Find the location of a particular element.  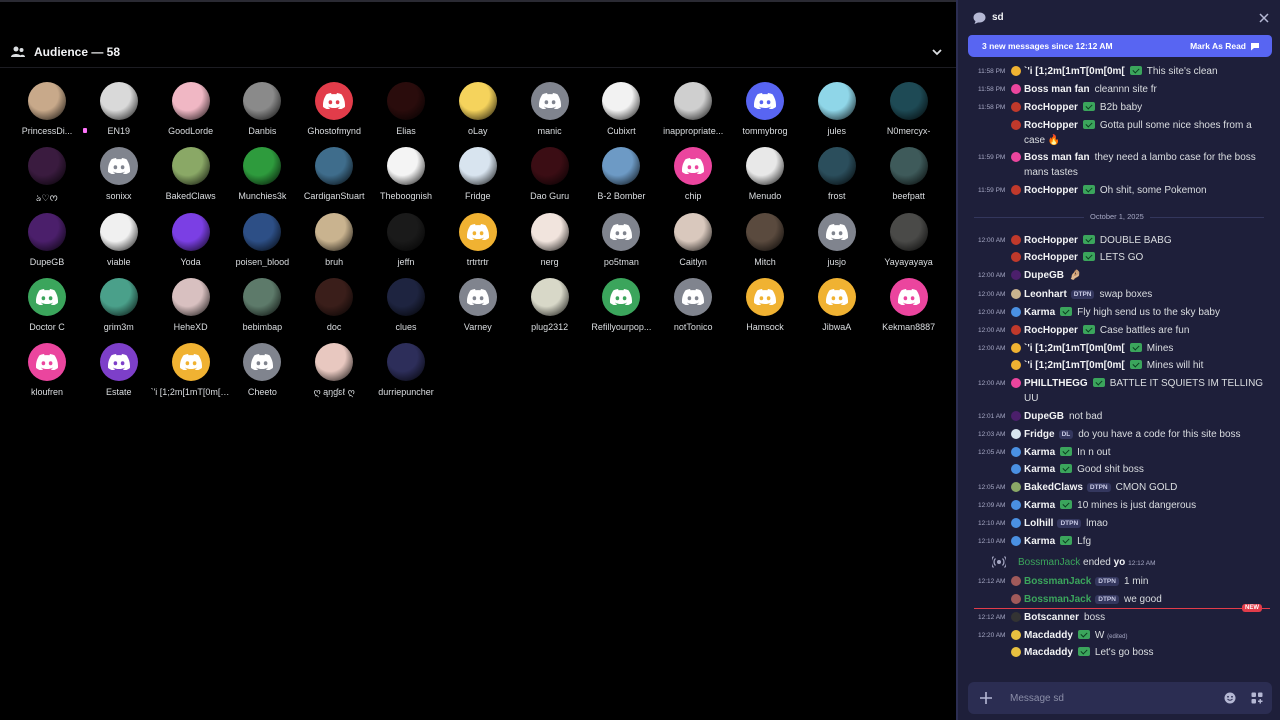

message-username: Lolhill DTPN lmao is located at coordinates (1066, 523).